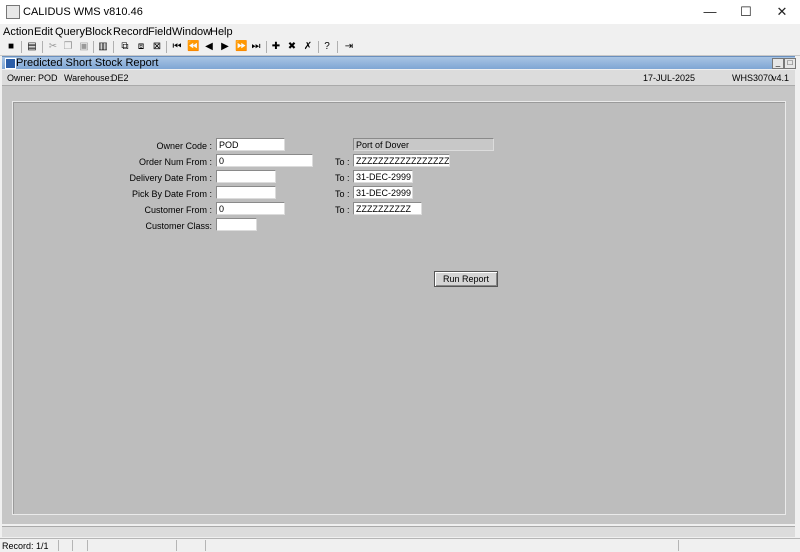 Image resolution: width=800 pixels, height=552 pixels. I want to click on pickby-from-label: Pick By Date From :, so click(171, 194).